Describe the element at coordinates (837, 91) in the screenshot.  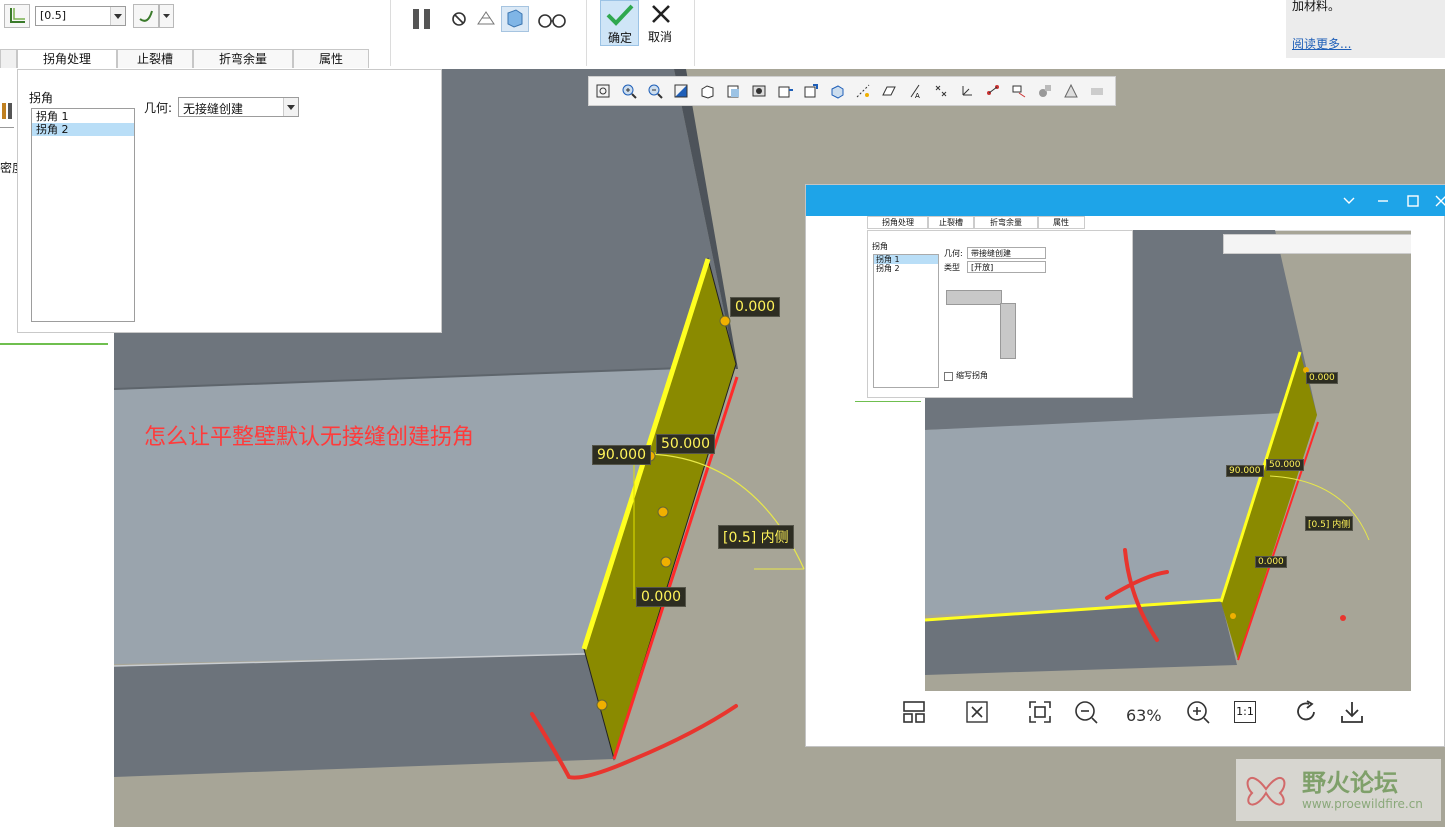
I see `perspective-icon` at that location.